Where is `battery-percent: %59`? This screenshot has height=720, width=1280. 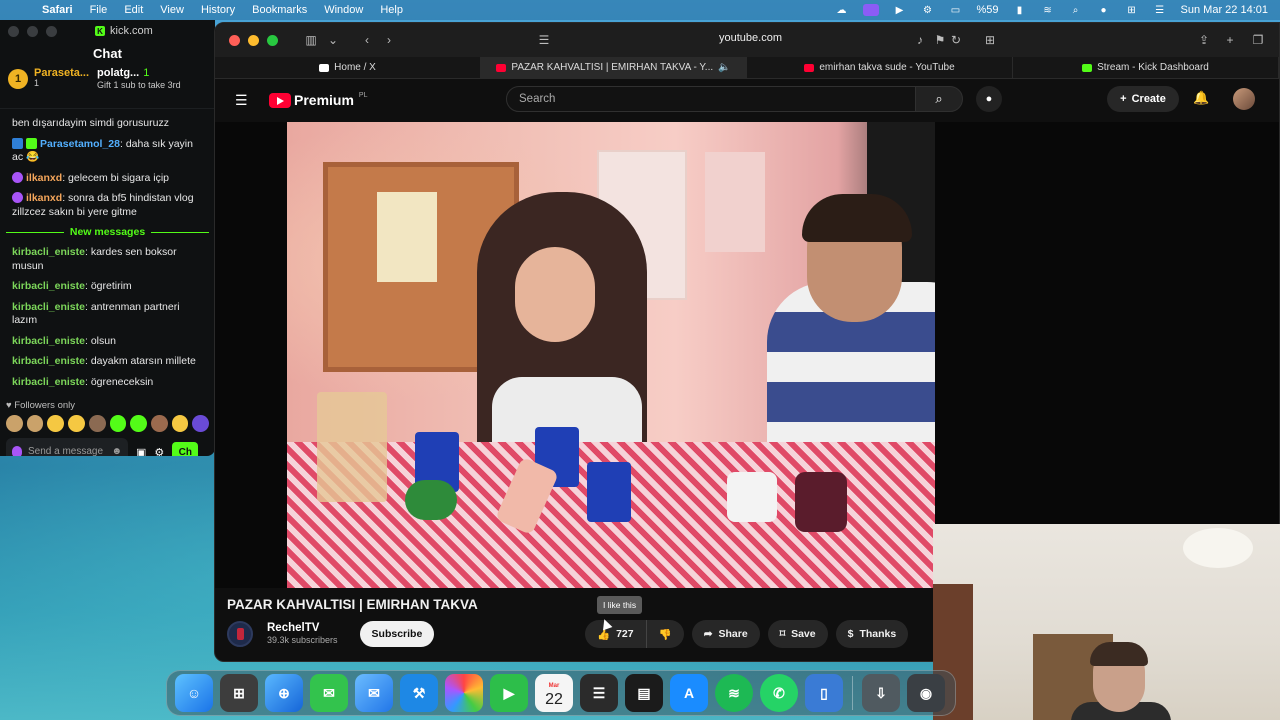 battery-percent: %59 is located at coordinates (988, 10).